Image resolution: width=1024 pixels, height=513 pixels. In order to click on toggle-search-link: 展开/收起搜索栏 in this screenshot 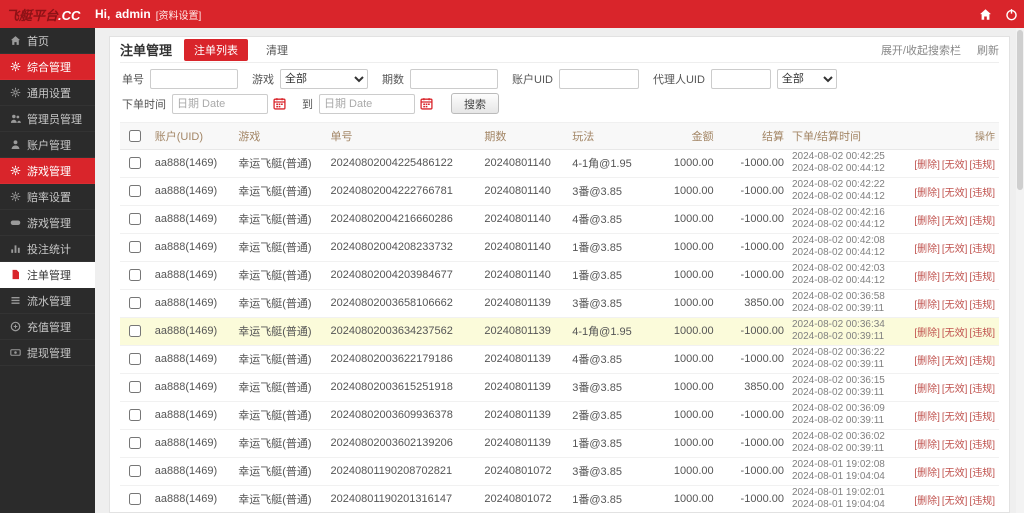, I will do `click(921, 50)`.